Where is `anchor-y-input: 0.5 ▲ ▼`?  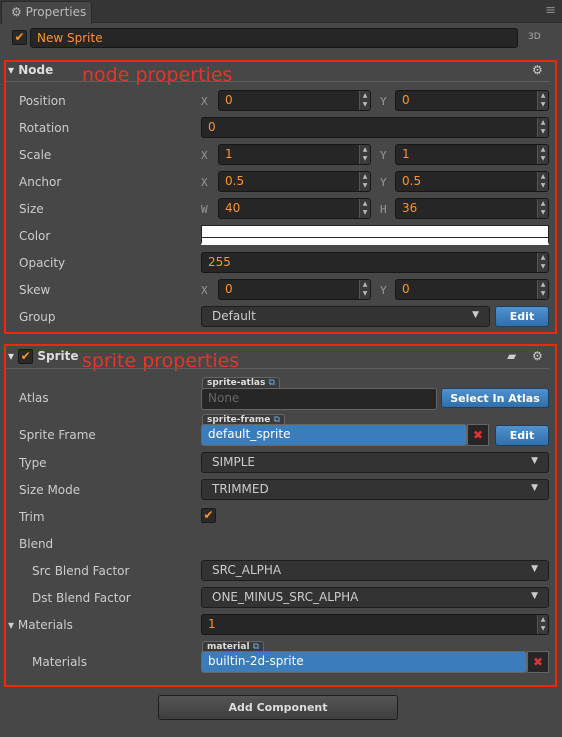 anchor-y-input: 0.5 ▲ ▼ is located at coordinates (472, 181).